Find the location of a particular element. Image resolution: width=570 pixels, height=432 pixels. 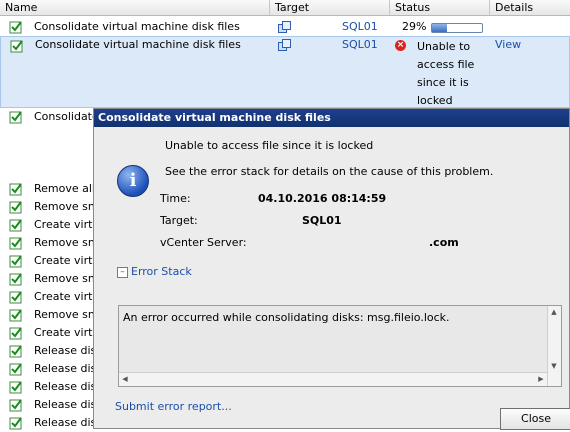

error-stack-hscrollbar: ◀ ▶ is located at coordinates (333, 379).